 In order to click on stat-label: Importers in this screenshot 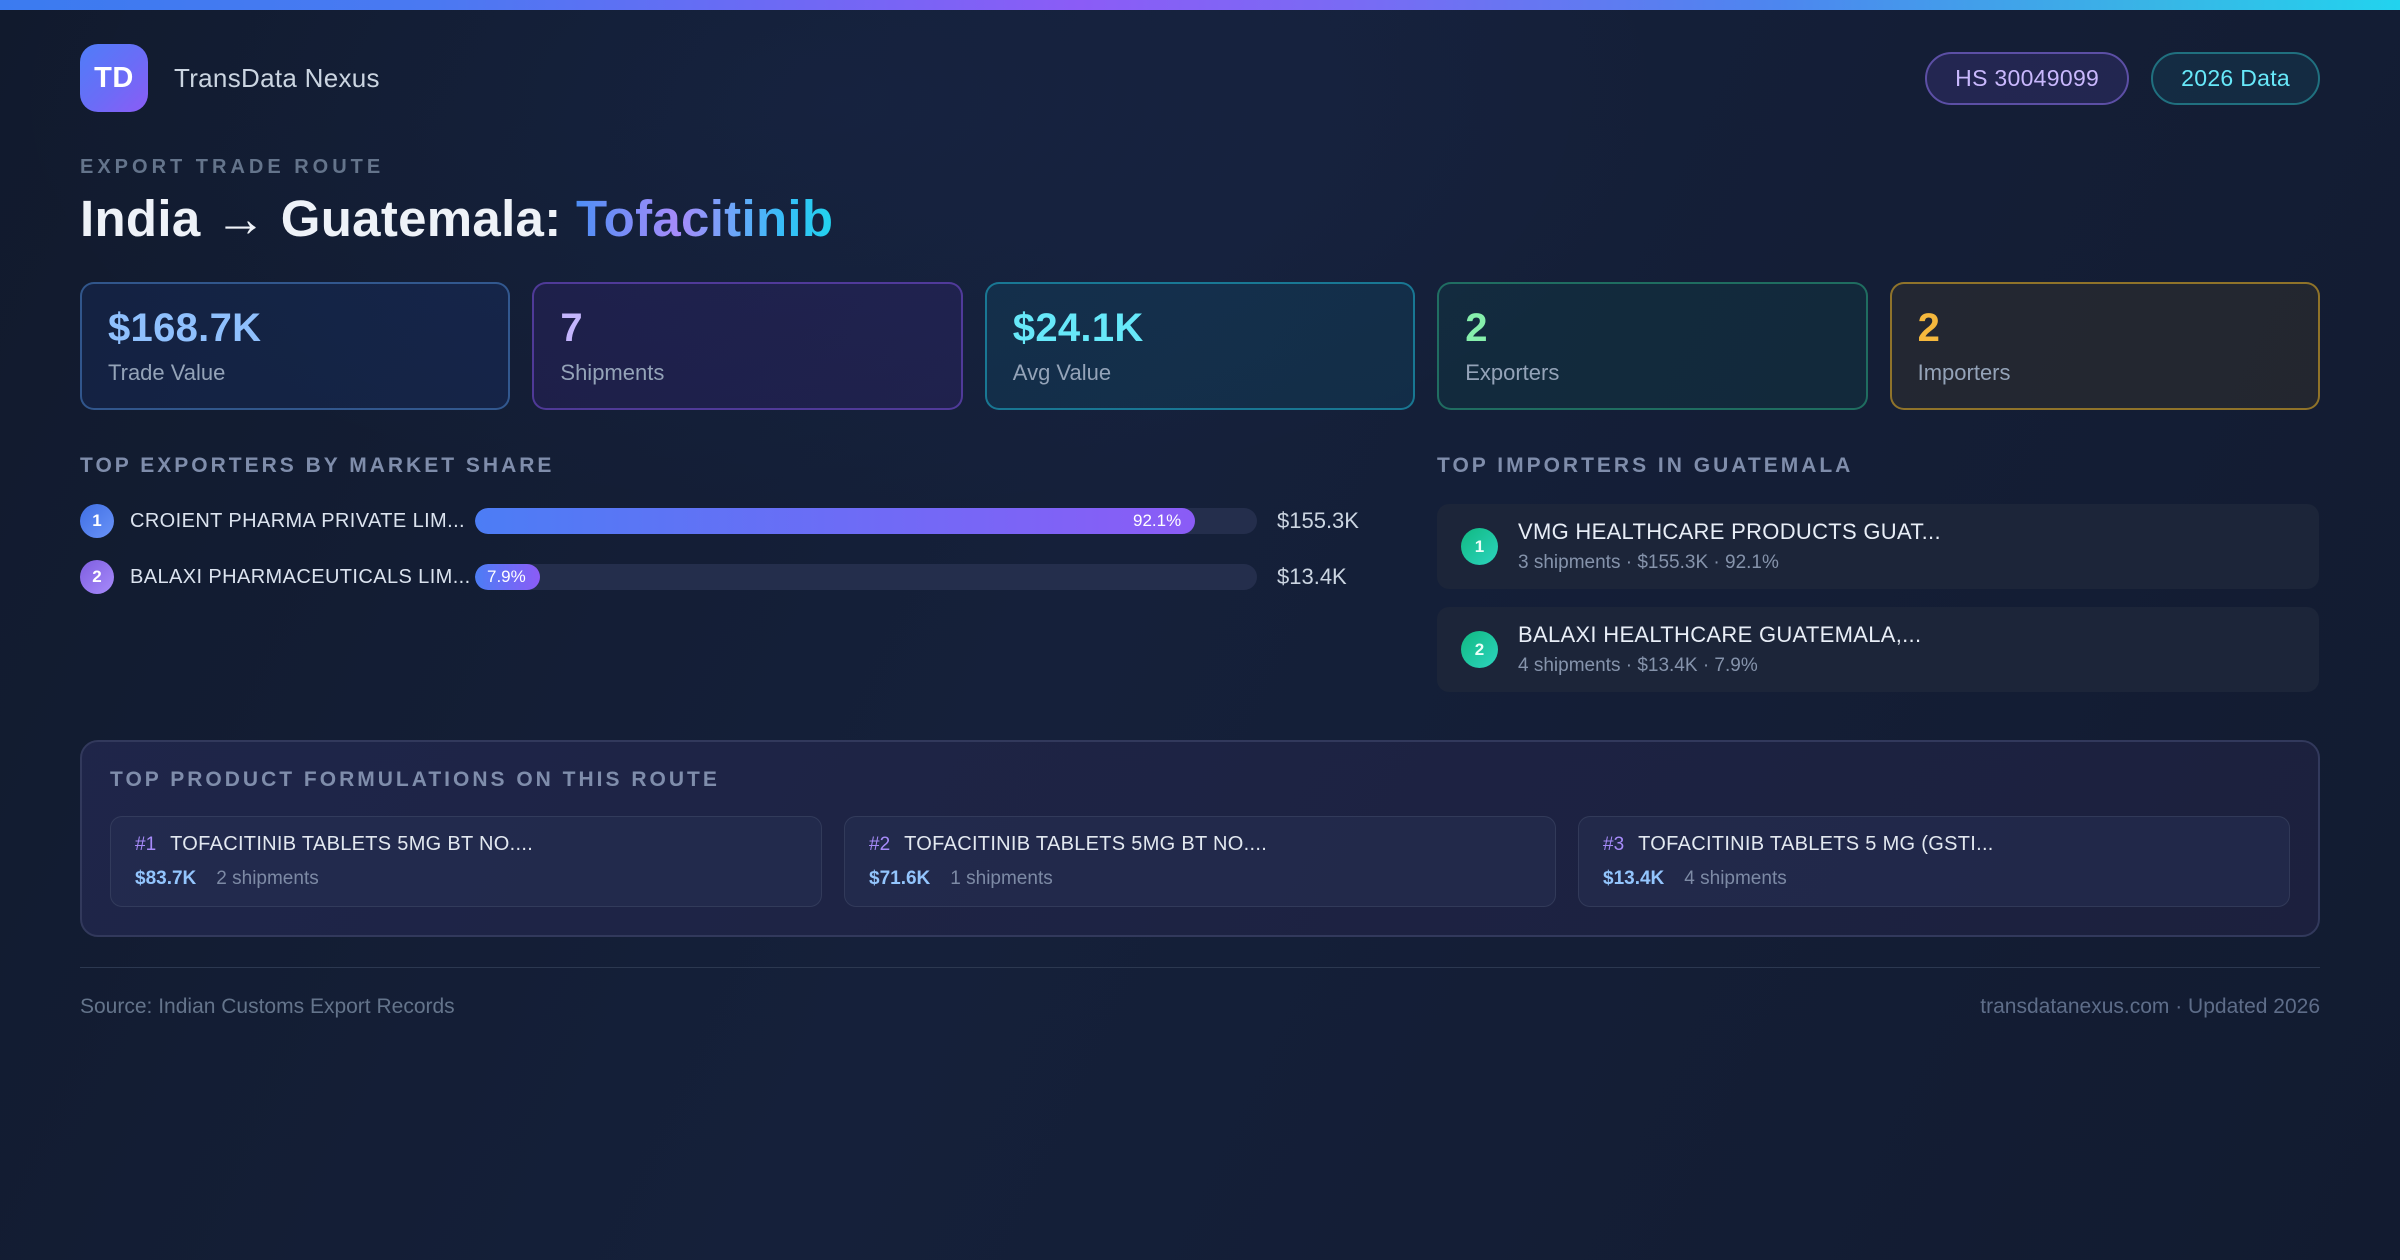, I will do `click(1964, 372)`.